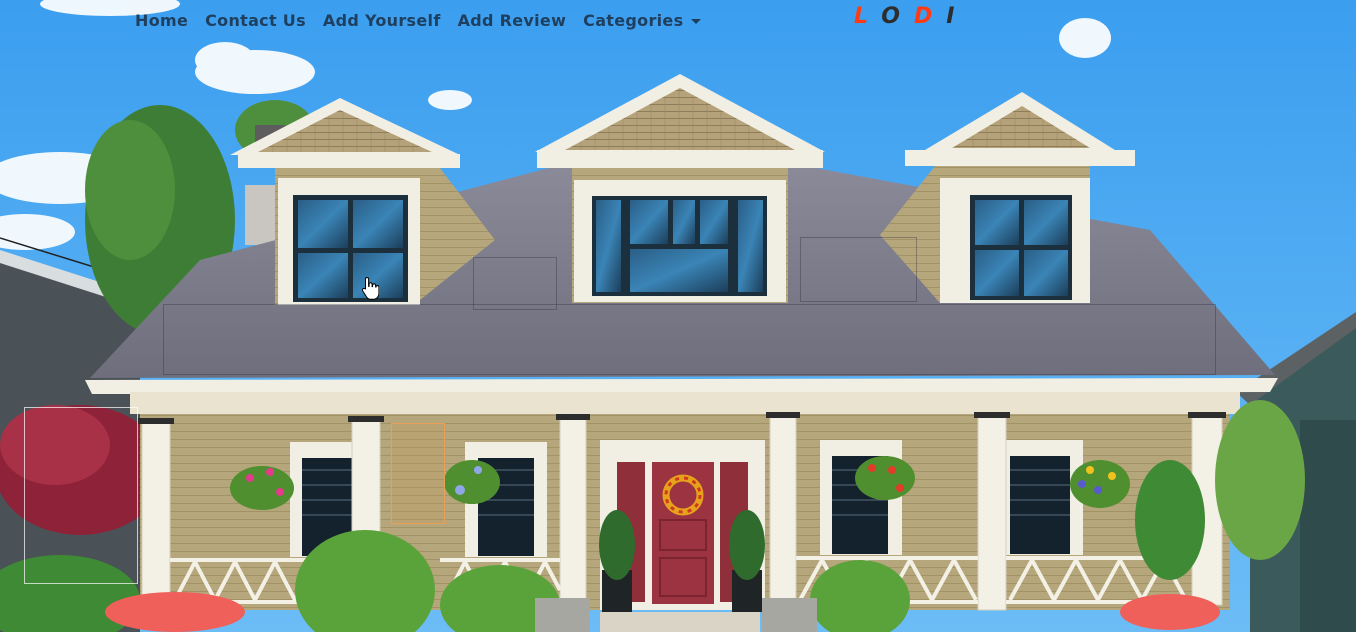 Image resolution: width=1356 pixels, height=632 pixels. What do you see at coordinates (858, 269) in the screenshot?
I see `image-hotspot-roof-right` at bounding box center [858, 269].